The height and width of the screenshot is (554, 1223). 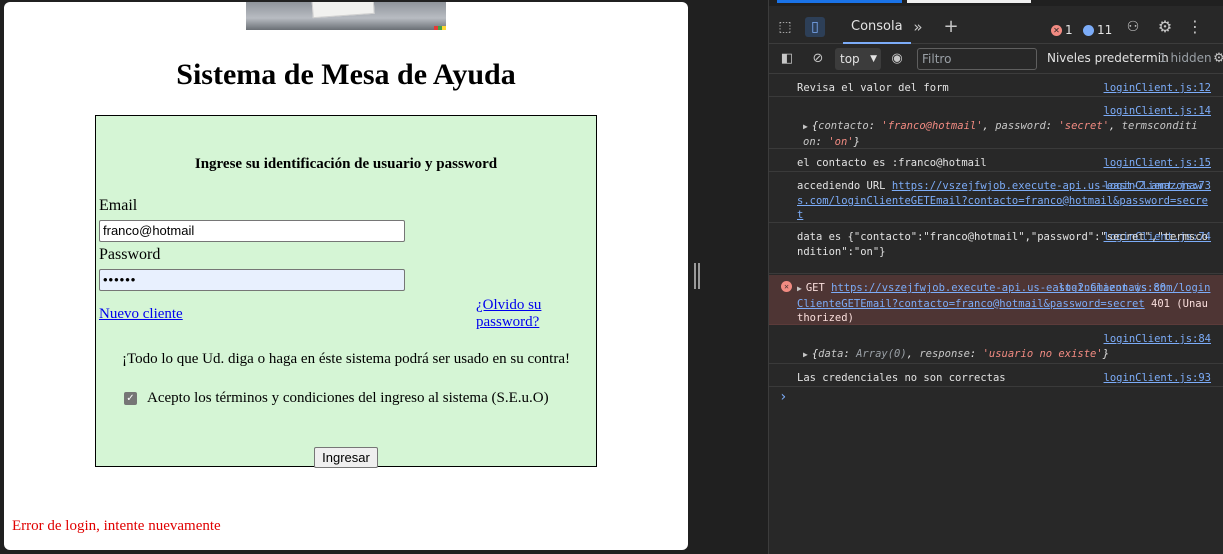 What do you see at coordinates (951, 27) in the screenshot?
I see `plus-icon: +` at bounding box center [951, 27].